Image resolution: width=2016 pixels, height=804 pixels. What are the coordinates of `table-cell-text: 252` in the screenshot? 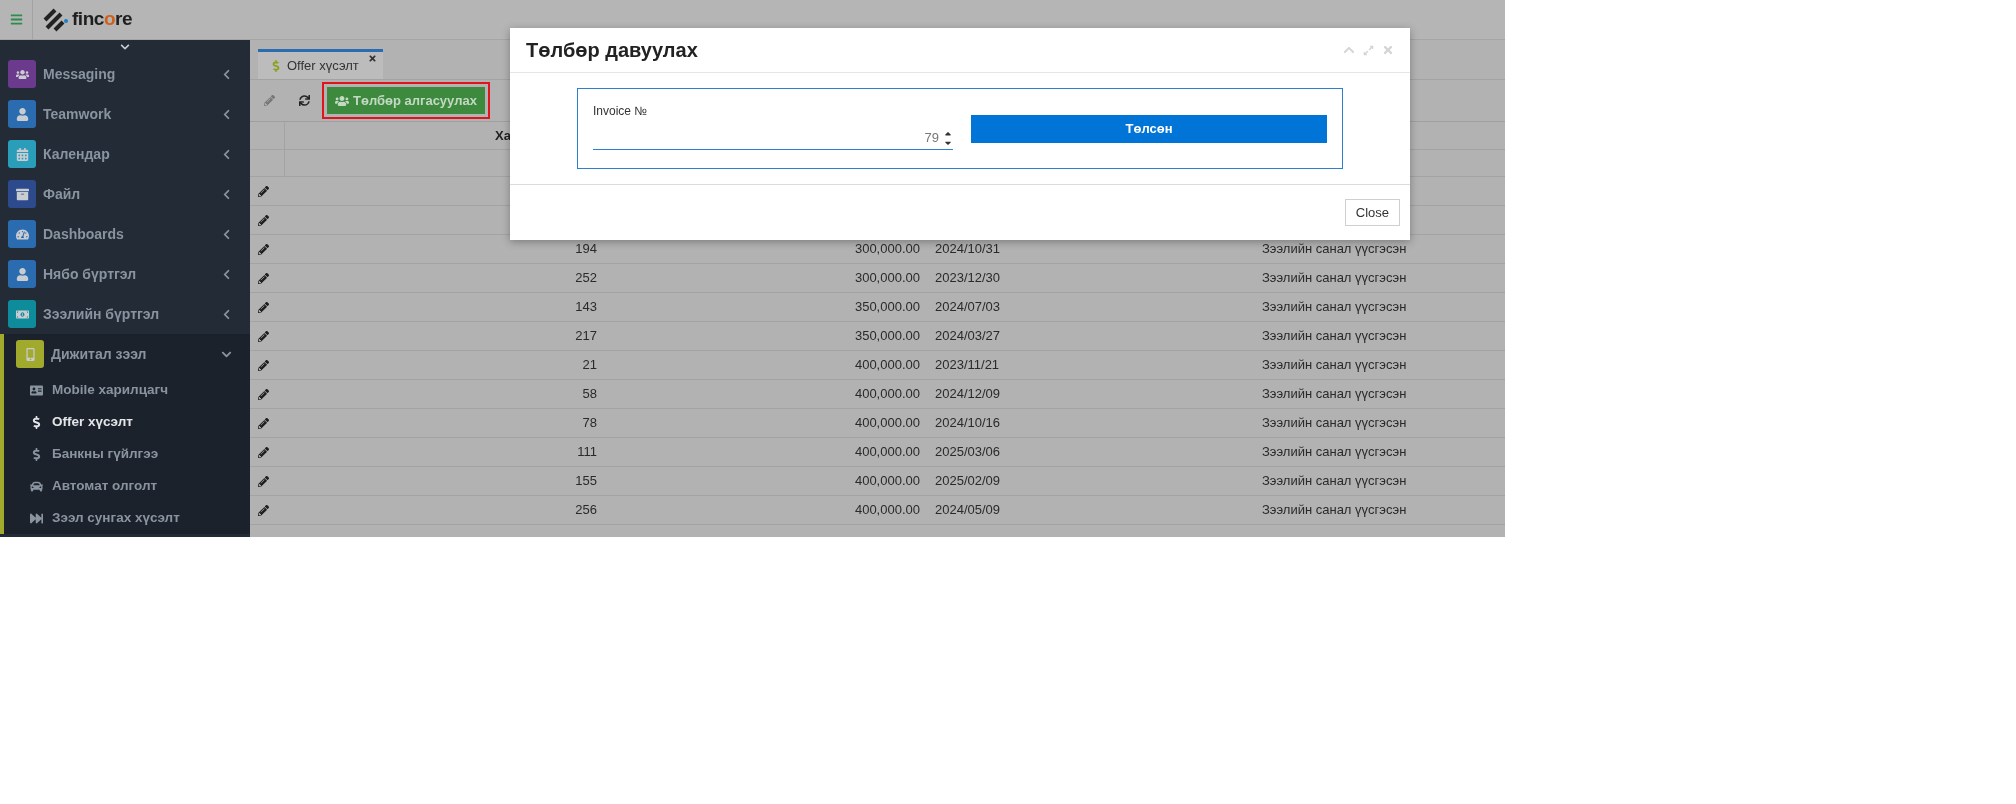 It's located at (585, 278).